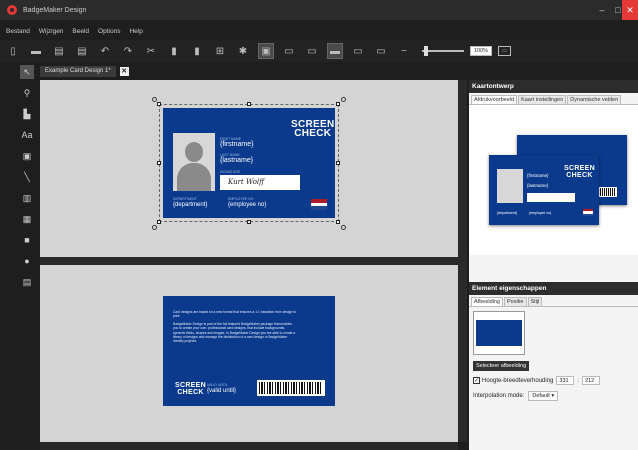 This screenshot has height=450, width=638. Describe the element at coordinates (27, 198) in the screenshot. I see `barcode-tool-icon: ▥` at that location.